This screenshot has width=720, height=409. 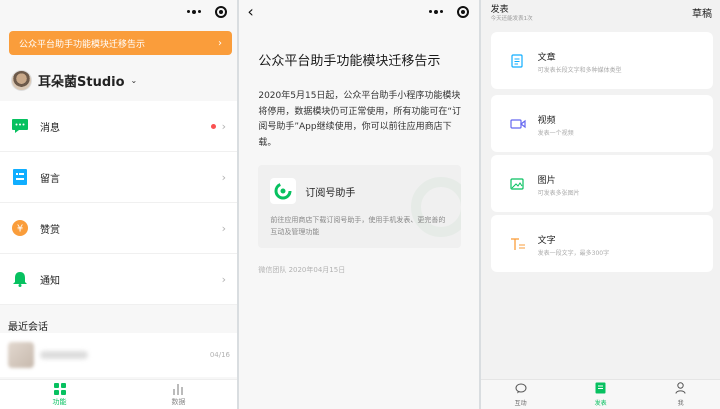 I want to click on account-name: 耳朵菌Studio, so click(x=81, y=82).